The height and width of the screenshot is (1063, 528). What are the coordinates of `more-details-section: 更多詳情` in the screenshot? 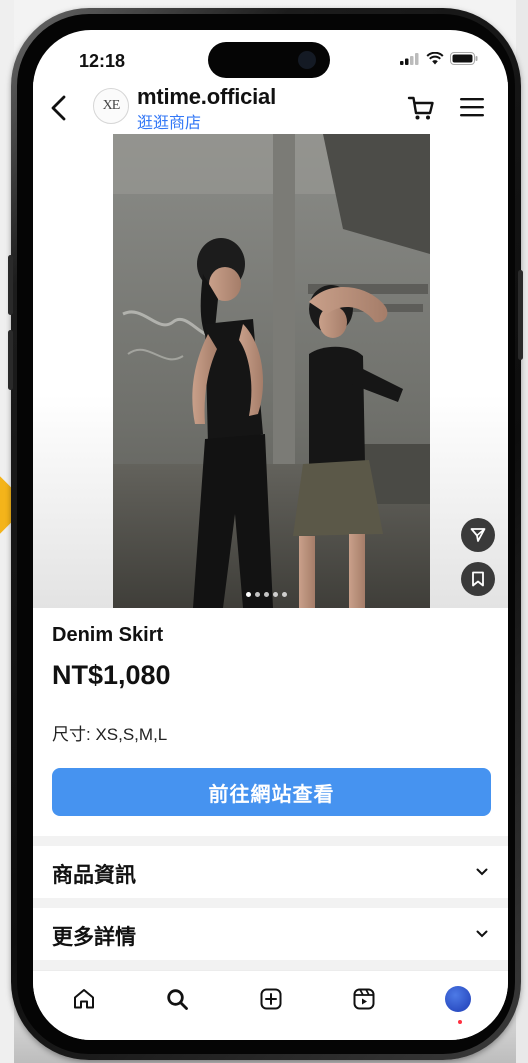 It's located at (270, 934).